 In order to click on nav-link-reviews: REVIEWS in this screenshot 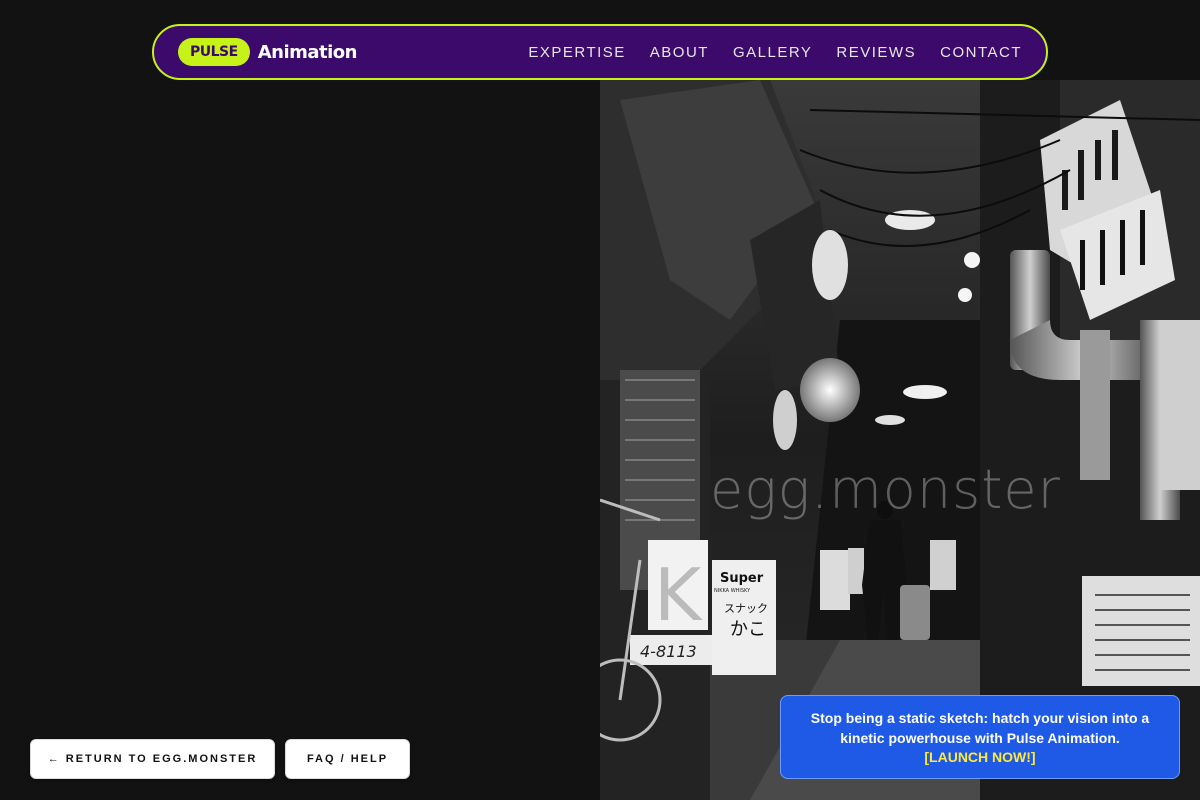, I will do `click(876, 52)`.